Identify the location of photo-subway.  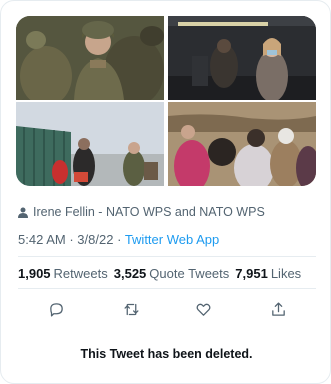
(242, 58).